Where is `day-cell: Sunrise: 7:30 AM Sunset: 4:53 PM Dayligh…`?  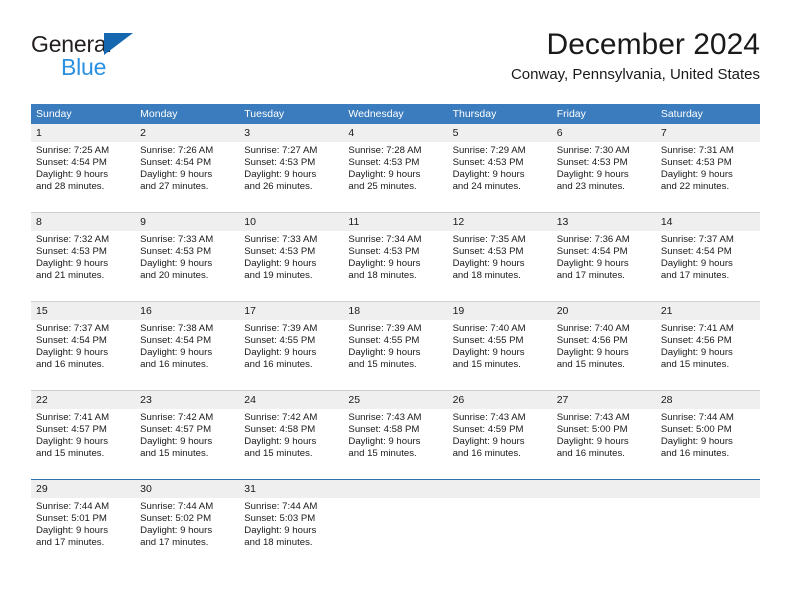
day-cell: Sunrise: 7:30 AM Sunset: 4:53 PM Dayligh… is located at coordinates (604, 177).